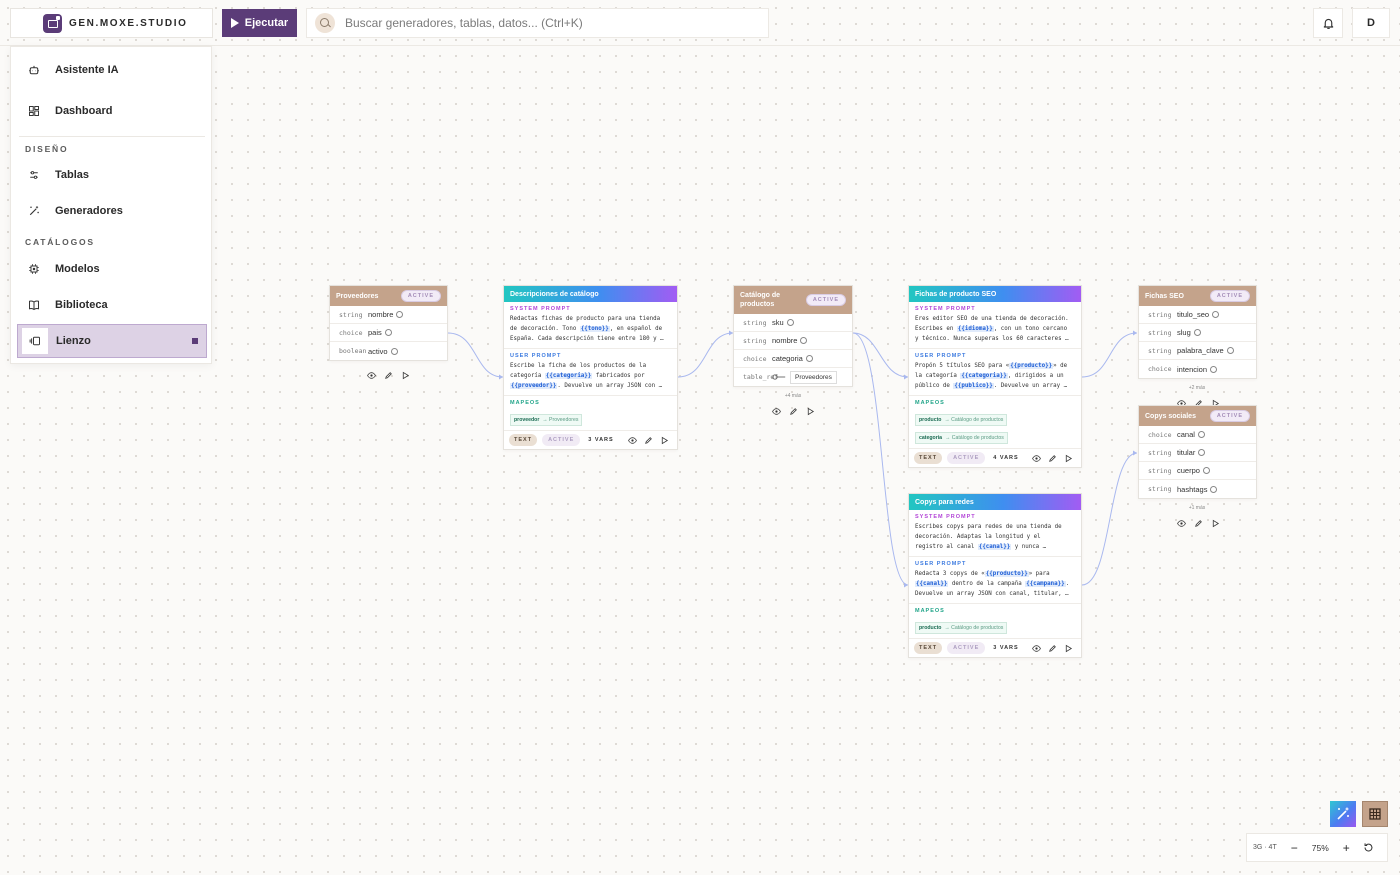 The image size is (1400, 875). Describe the element at coordinates (1320, 847) in the screenshot. I see `zoom-level: 75%` at that location.